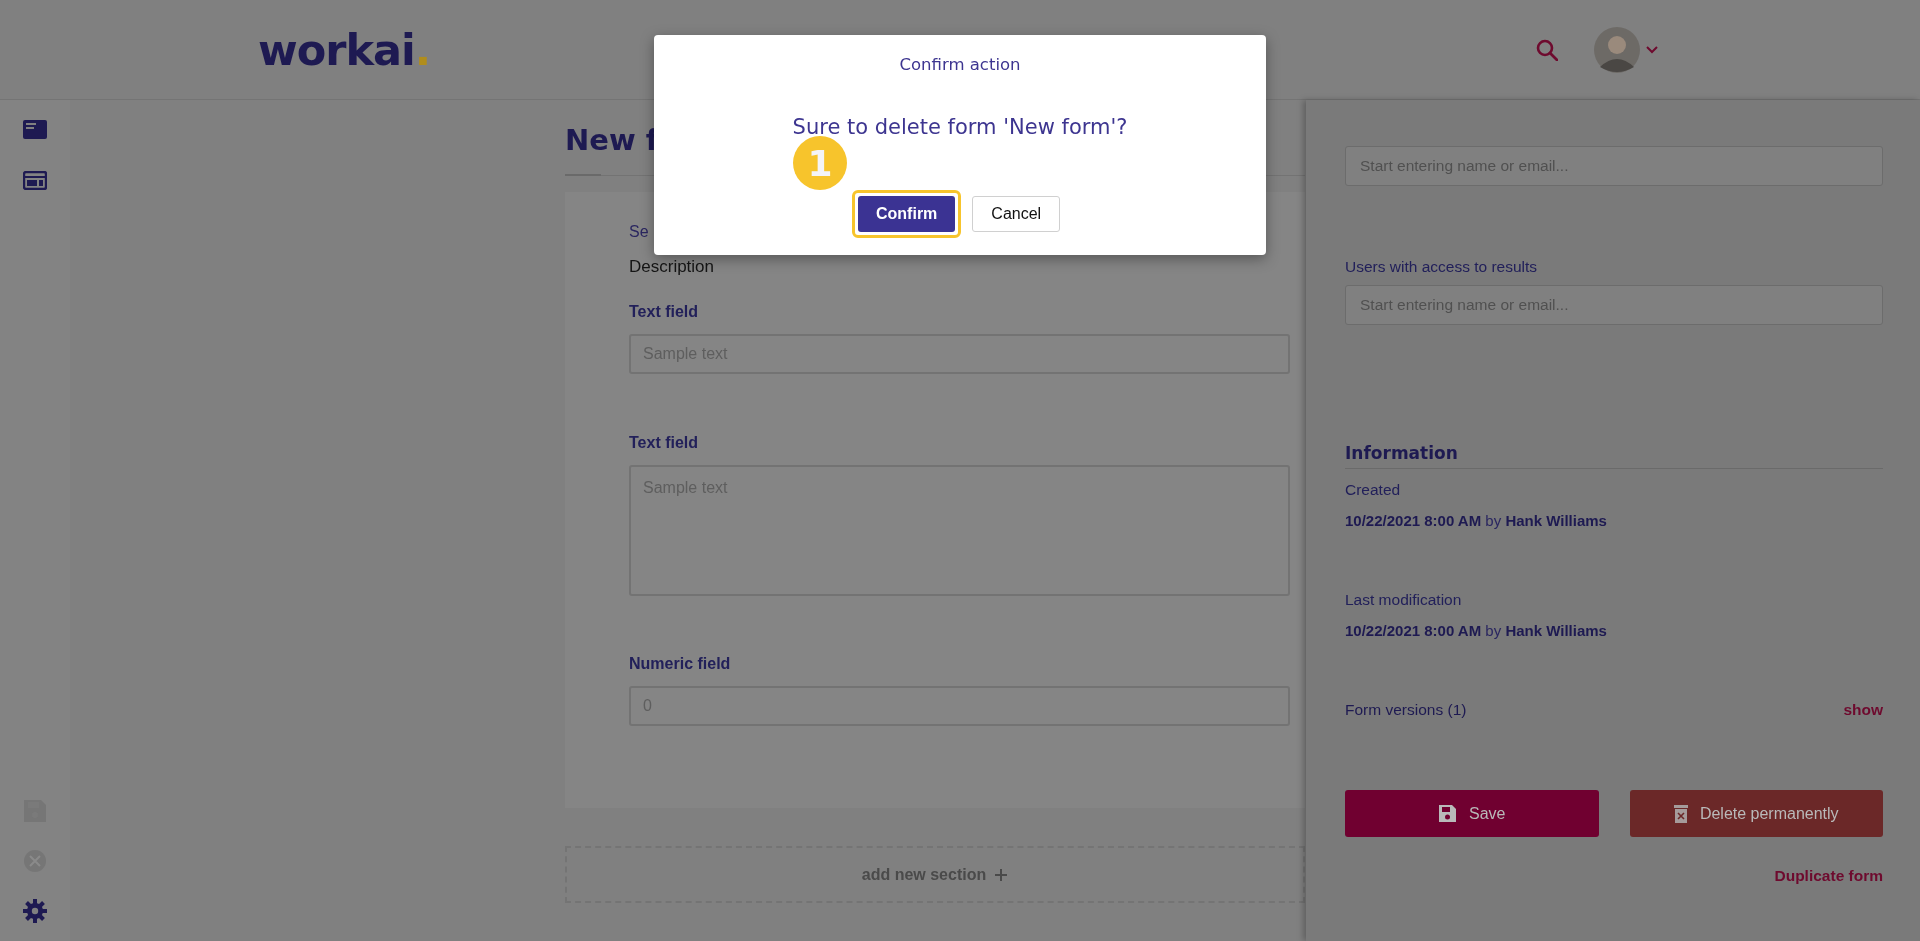  What do you see at coordinates (960, 64) in the screenshot?
I see `dialog-title: Confirm action` at bounding box center [960, 64].